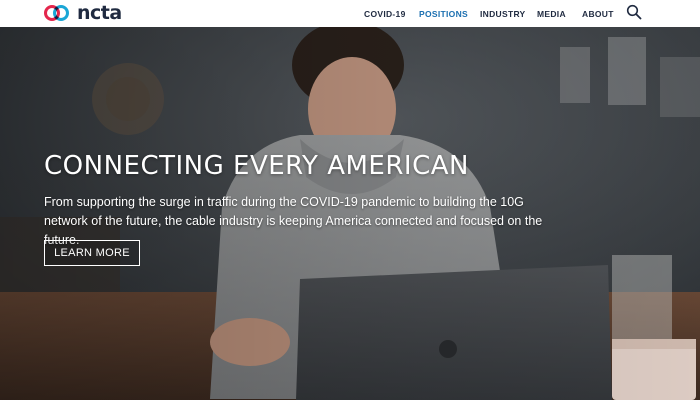 Image resolution: width=700 pixels, height=400 pixels. What do you see at coordinates (256, 166) in the screenshot?
I see `hero-title: CONNECTING EVERY AMERICAN` at bounding box center [256, 166].